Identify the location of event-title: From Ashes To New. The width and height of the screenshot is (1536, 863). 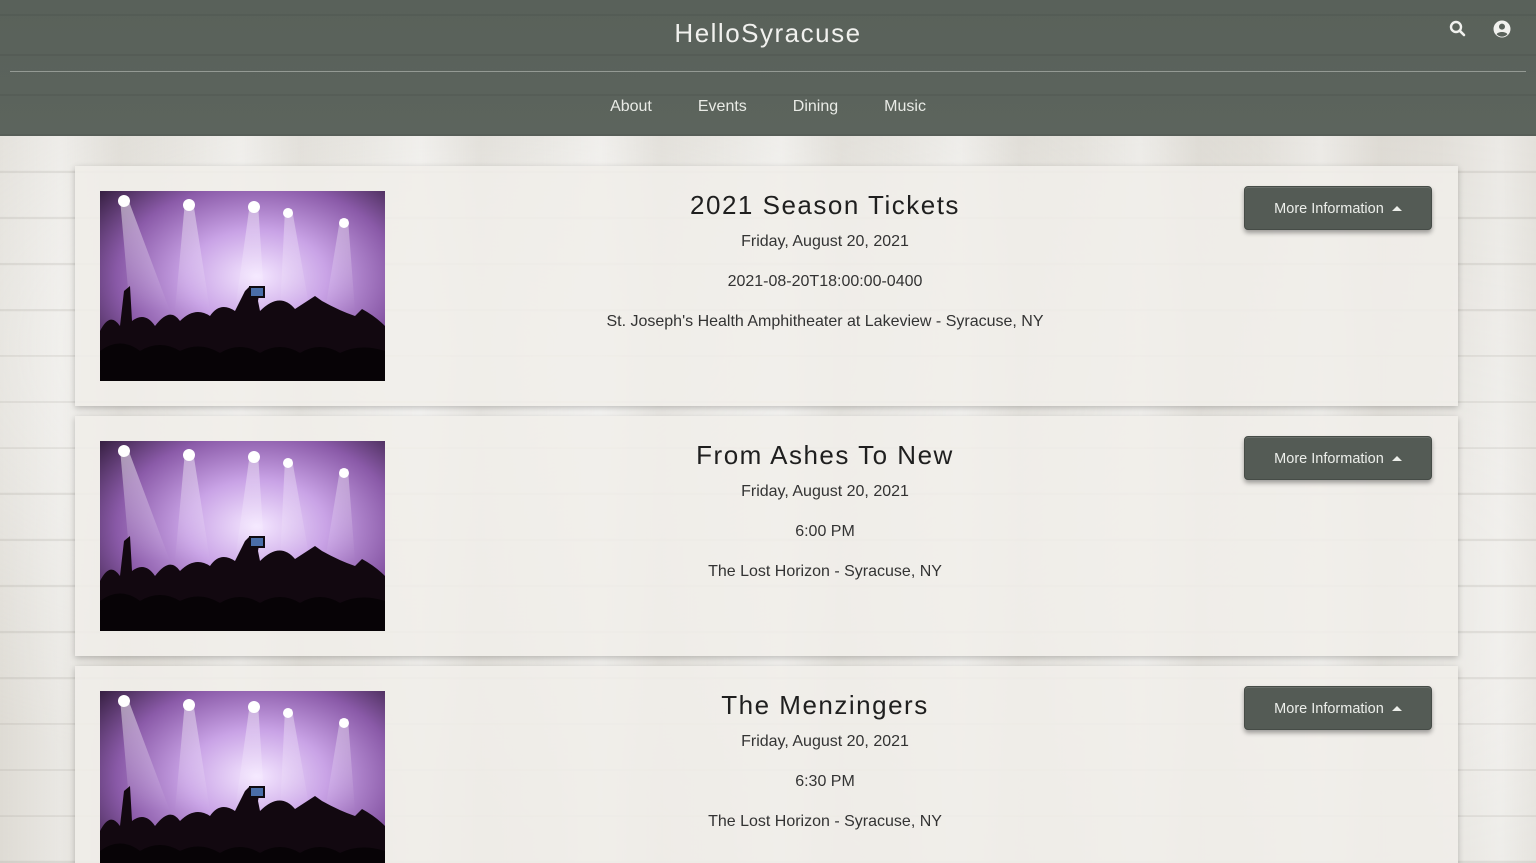
(825, 455).